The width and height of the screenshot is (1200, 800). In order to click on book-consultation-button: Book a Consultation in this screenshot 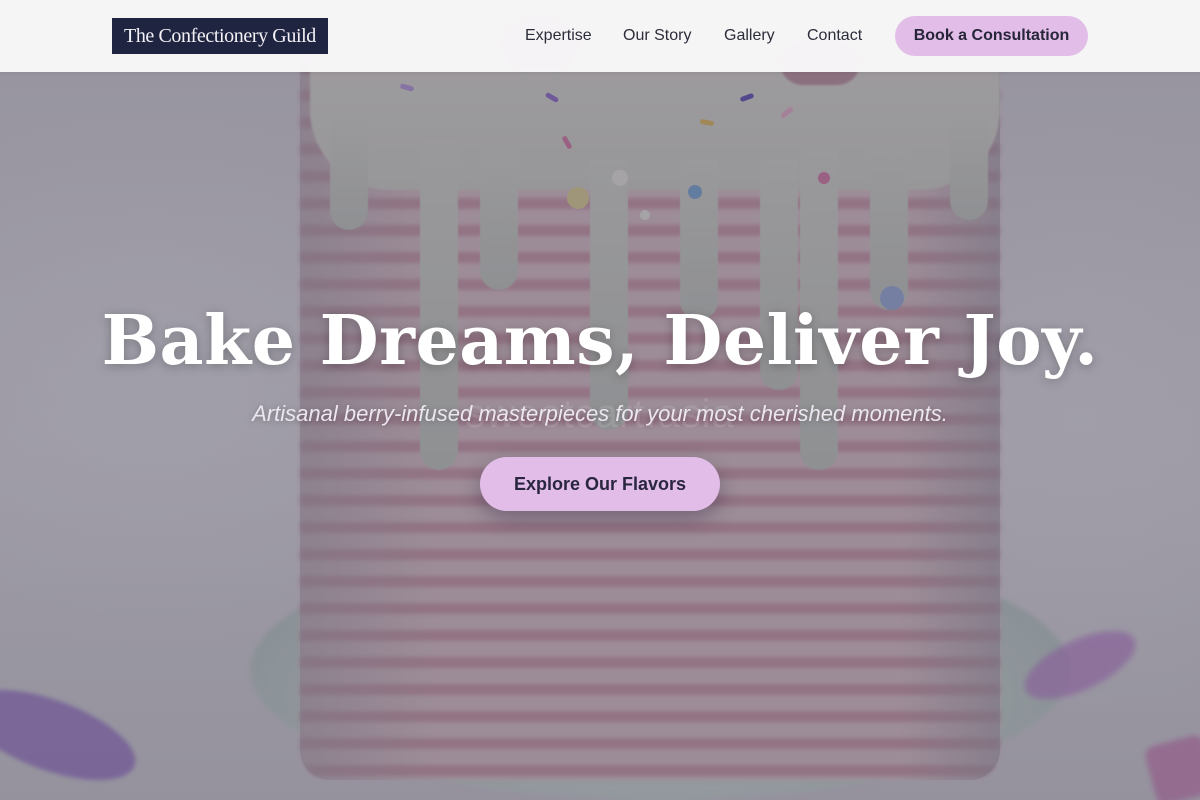, I will do `click(991, 36)`.